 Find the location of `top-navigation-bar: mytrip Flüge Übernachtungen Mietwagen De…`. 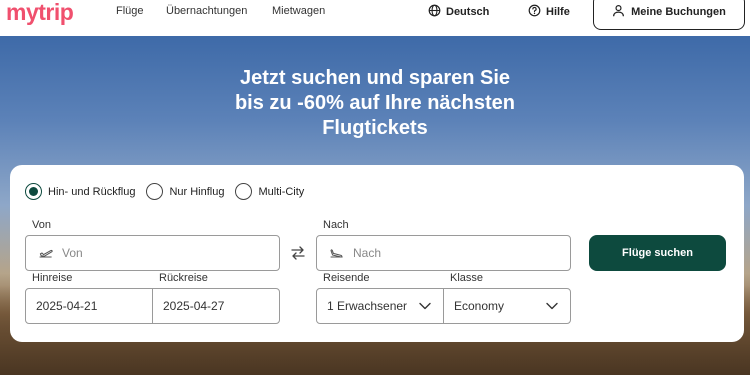

top-navigation-bar: mytrip Flüge Übernachtungen Mietwagen De… is located at coordinates (375, 18).